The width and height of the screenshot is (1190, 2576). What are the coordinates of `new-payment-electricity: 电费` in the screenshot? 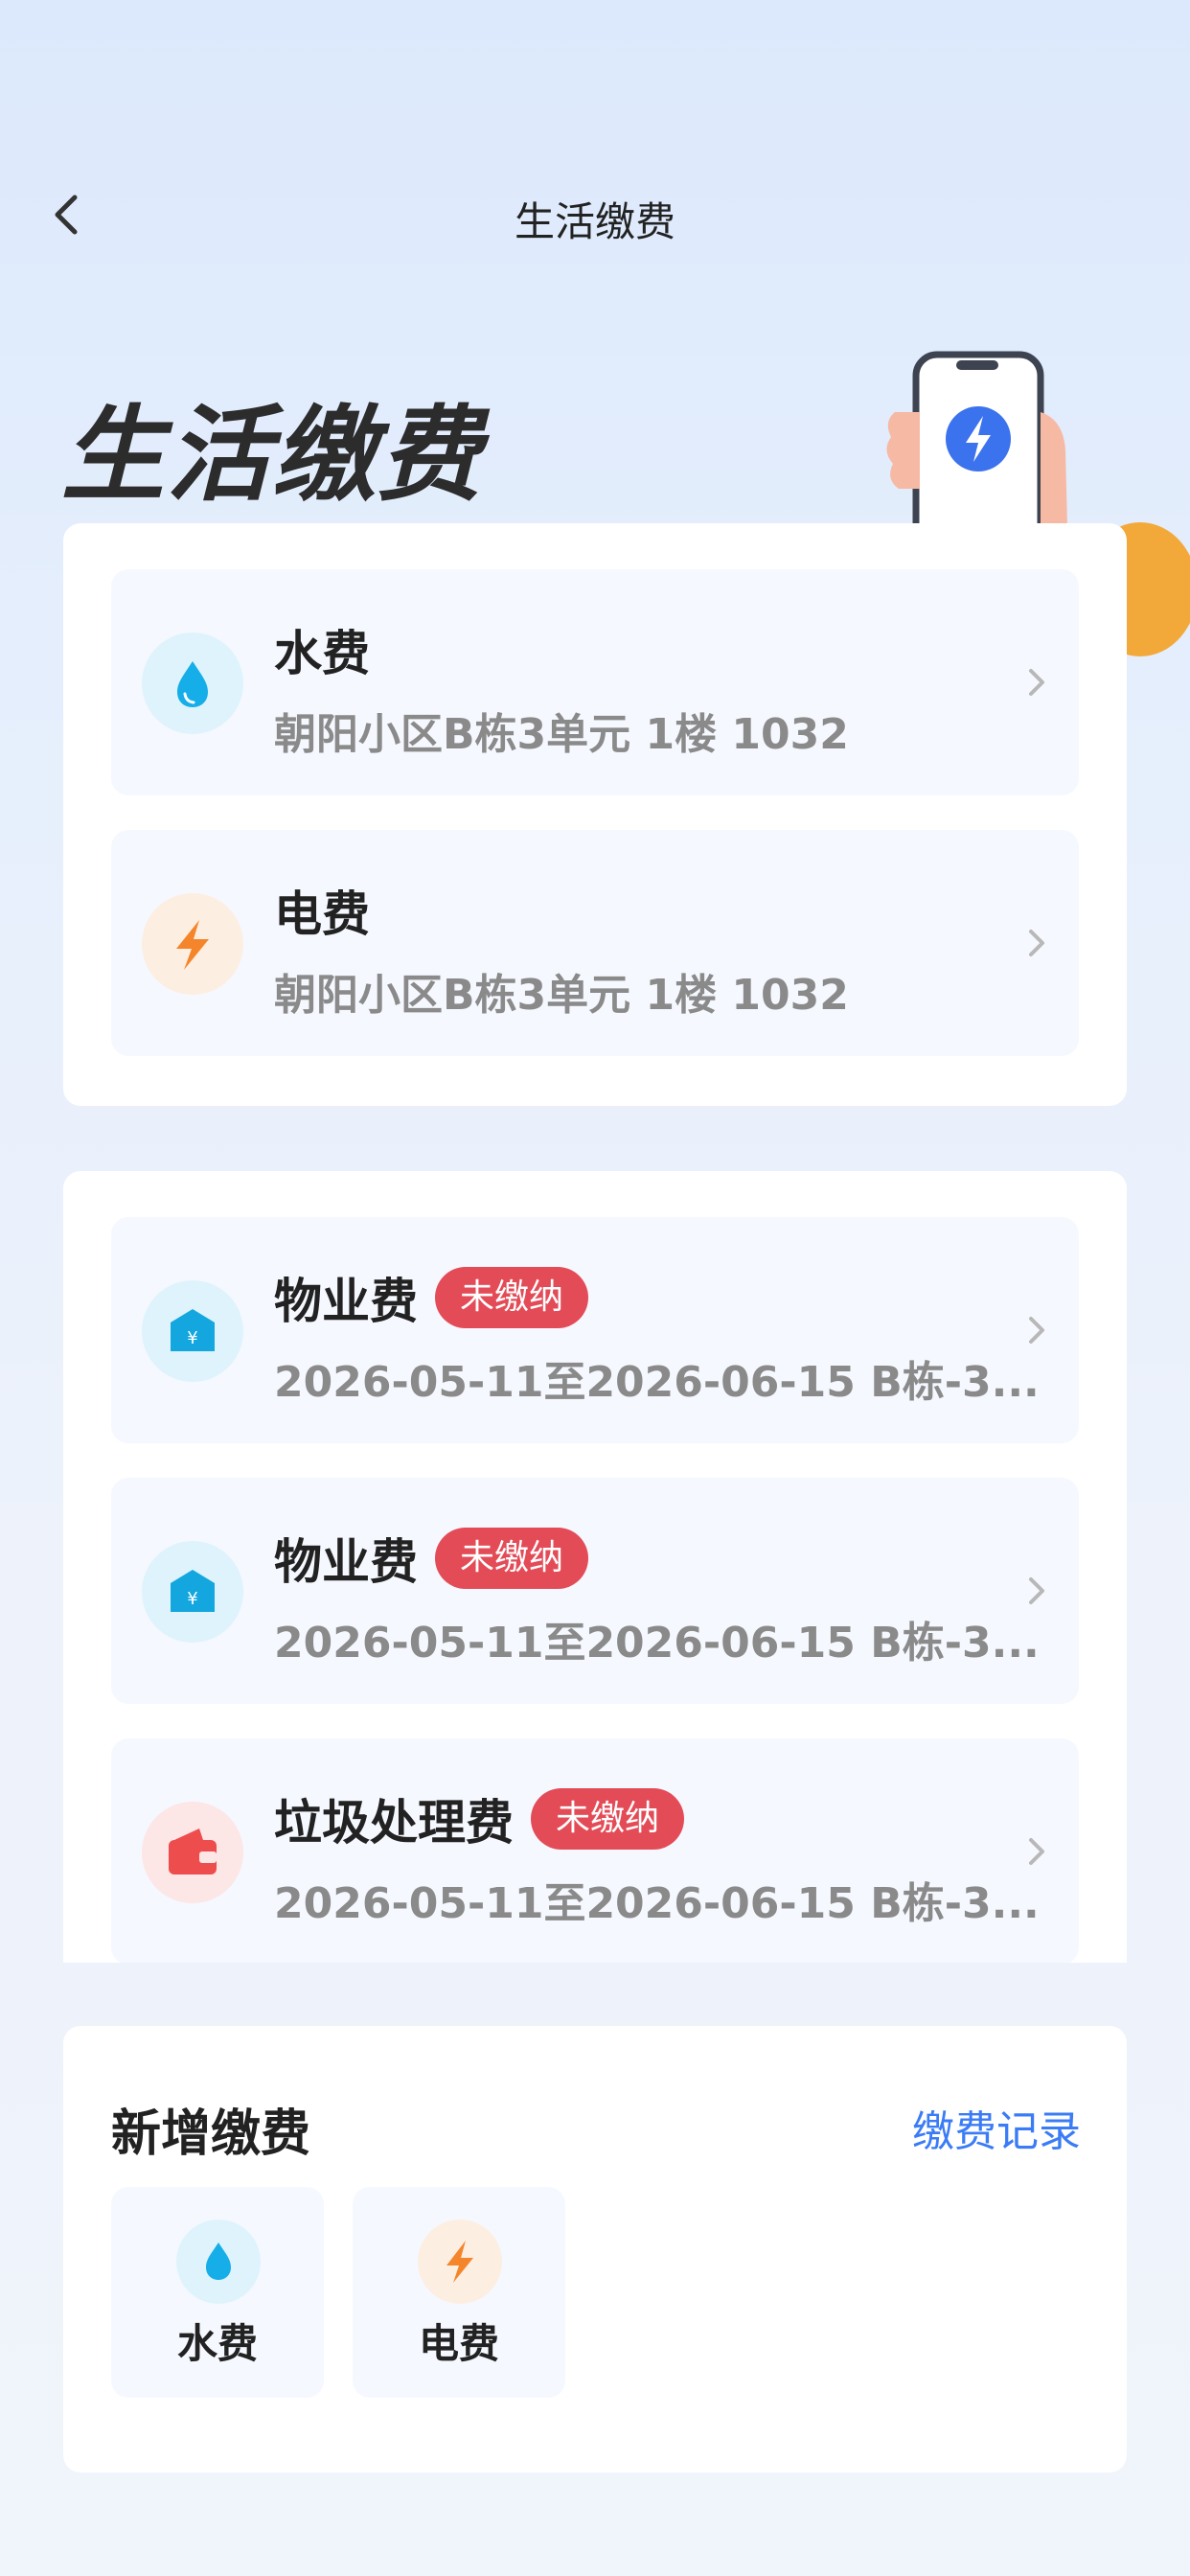 It's located at (459, 2292).